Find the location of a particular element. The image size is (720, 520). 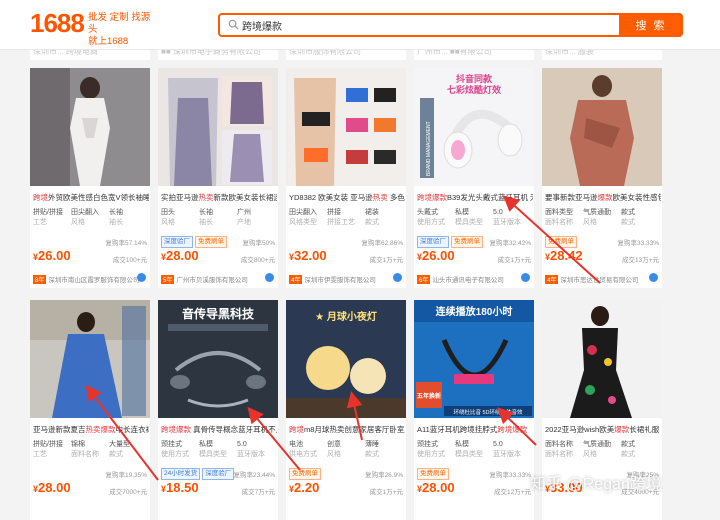

search-icon is located at coordinates (233, 24).